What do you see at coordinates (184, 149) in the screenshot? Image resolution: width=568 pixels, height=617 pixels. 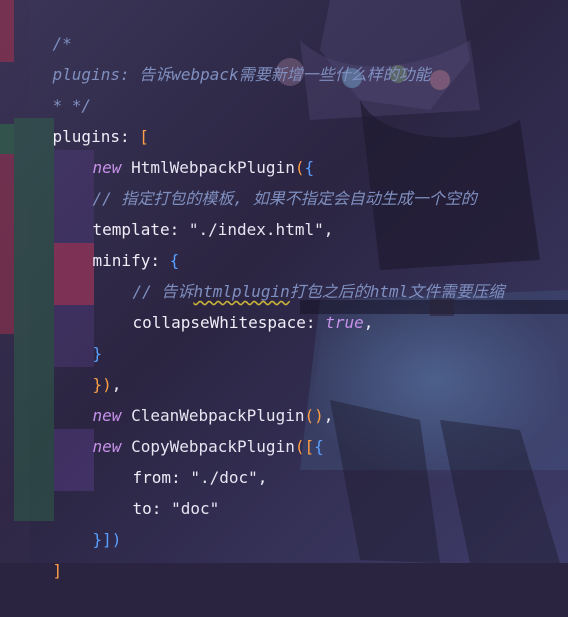 I see `code-line: new HtmlWebpackPlugin({` at bounding box center [184, 149].